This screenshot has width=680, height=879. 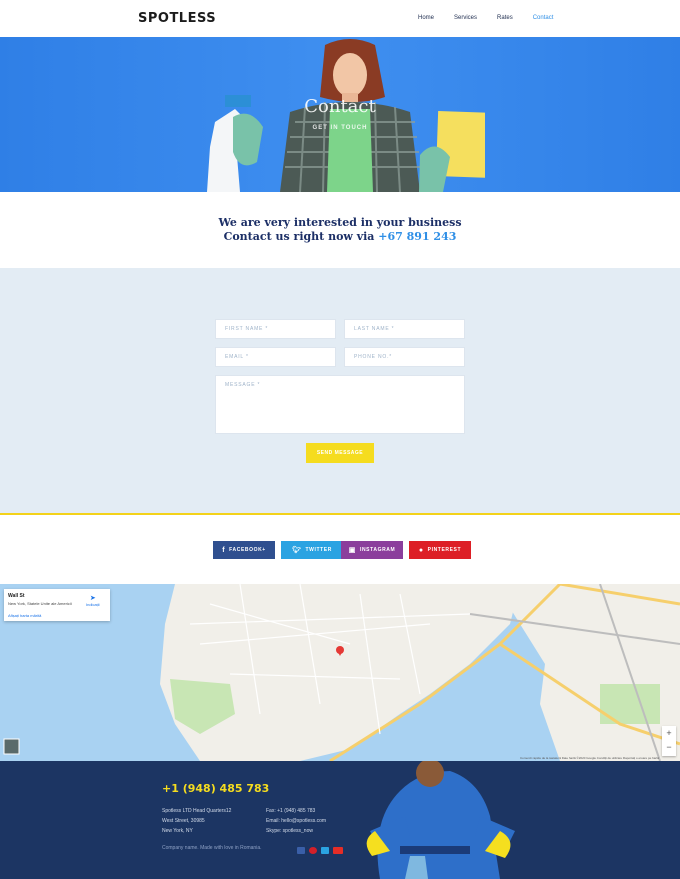 What do you see at coordinates (224, 550) in the screenshot?
I see `facebook-icon: f` at bounding box center [224, 550].